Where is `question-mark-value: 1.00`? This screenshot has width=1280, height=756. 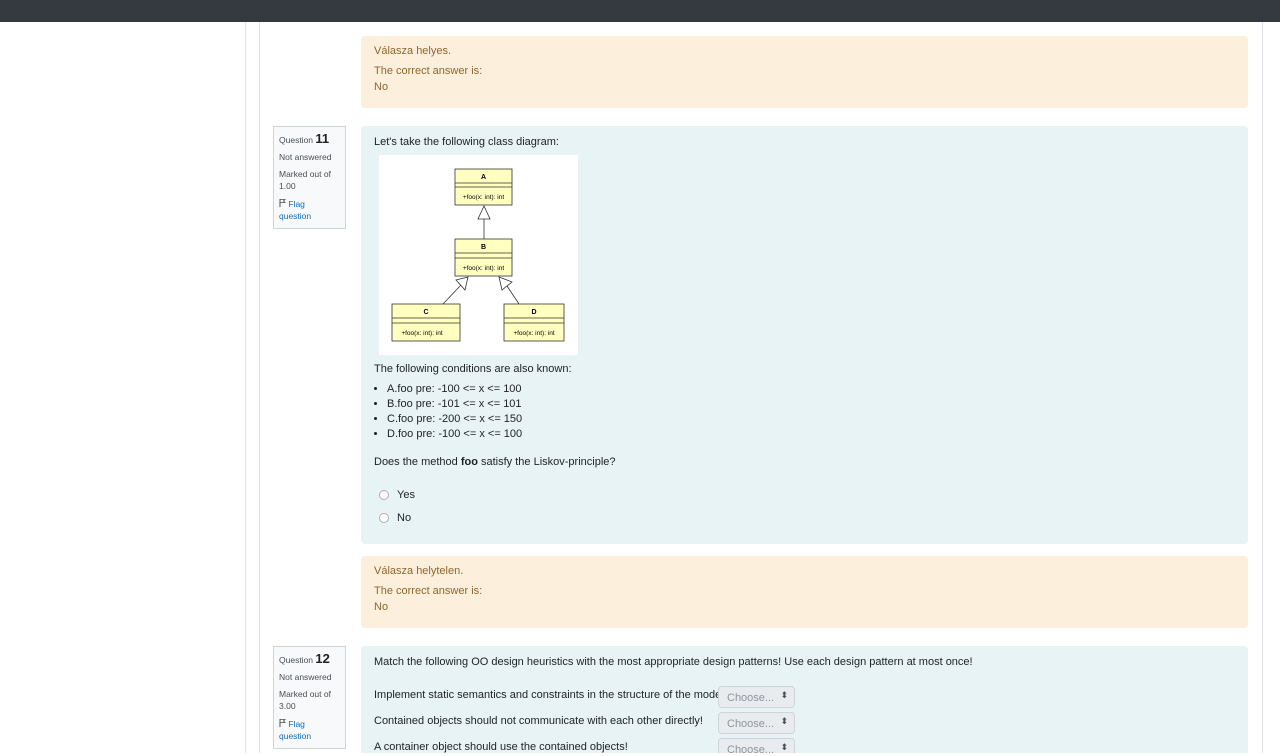 question-mark-value: 1.00 is located at coordinates (287, 186).